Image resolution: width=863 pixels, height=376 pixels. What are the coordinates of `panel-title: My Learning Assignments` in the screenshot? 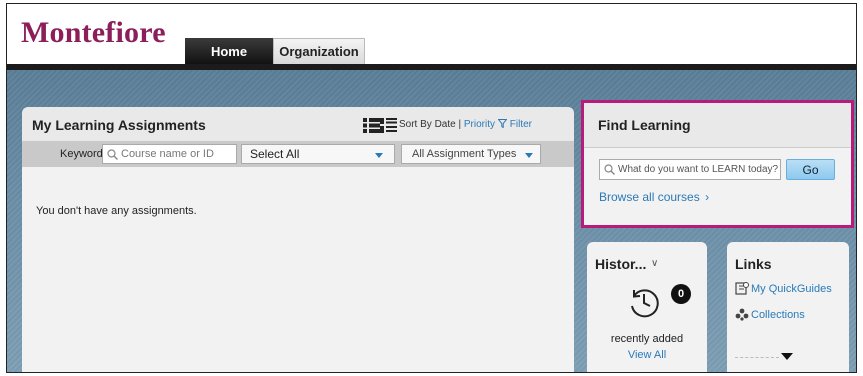 It's located at (119, 125).